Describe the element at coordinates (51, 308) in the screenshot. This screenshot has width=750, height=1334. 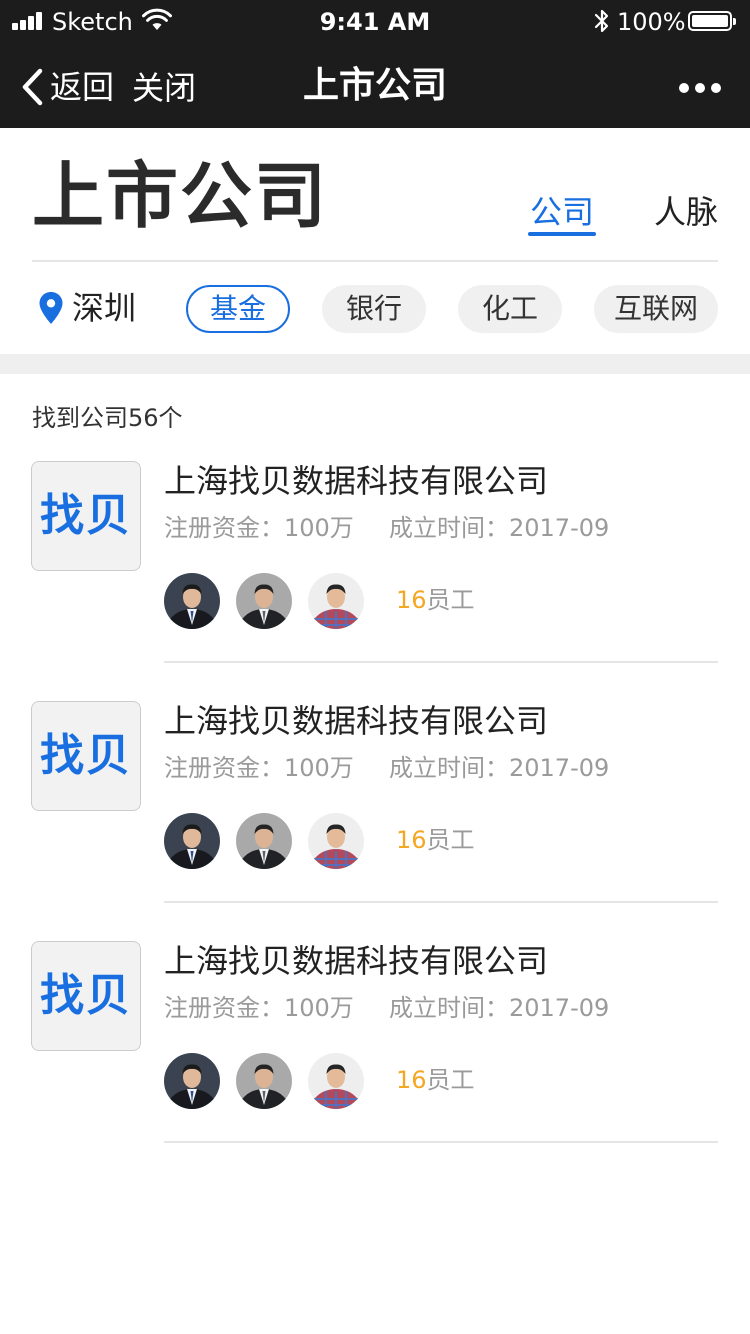
I see `location-pin-icon` at that location.